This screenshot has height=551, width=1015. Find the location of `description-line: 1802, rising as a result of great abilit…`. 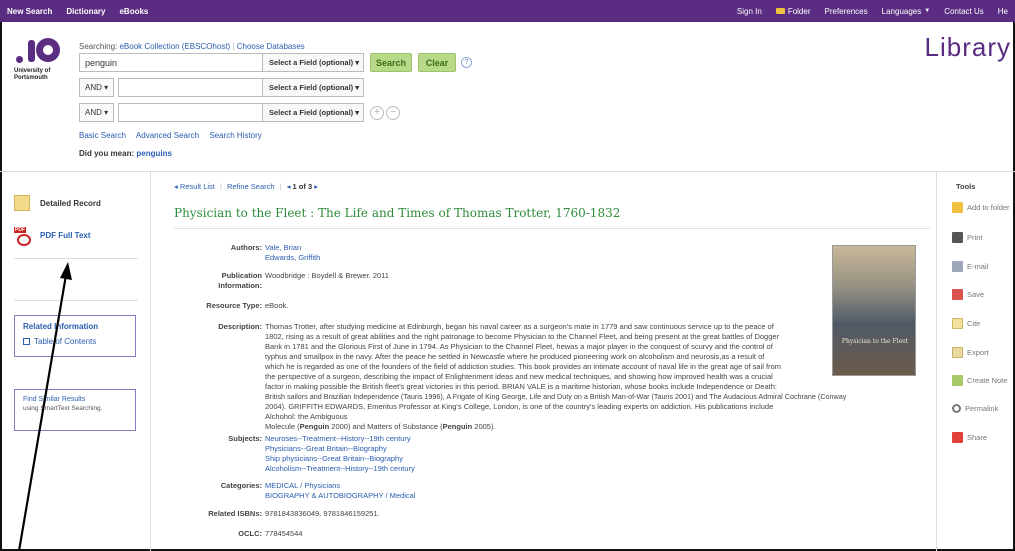

description-line: 1802, rising as a result of great abilit… is located at coordinates (522, 336).